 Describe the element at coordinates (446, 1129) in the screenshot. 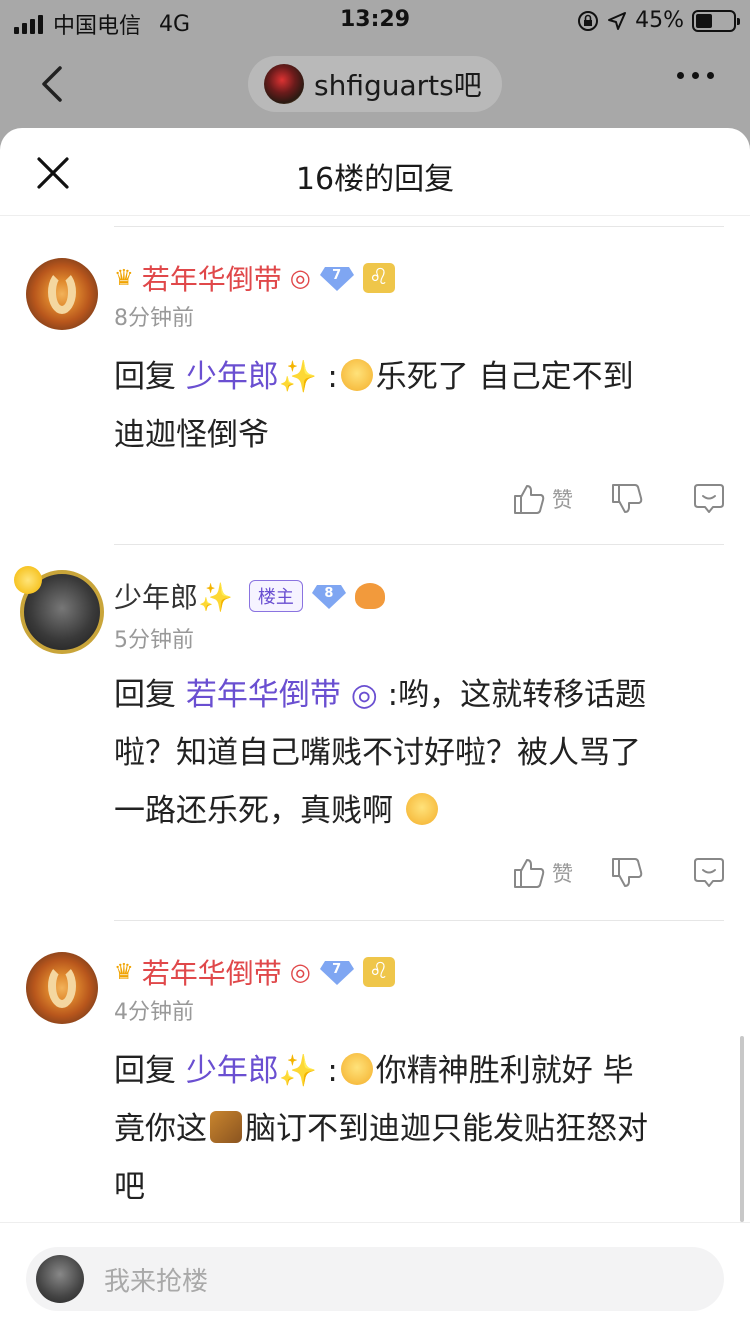

I see `text-line: 脑订不到迪迦只能发贴狂怒对` at that location.